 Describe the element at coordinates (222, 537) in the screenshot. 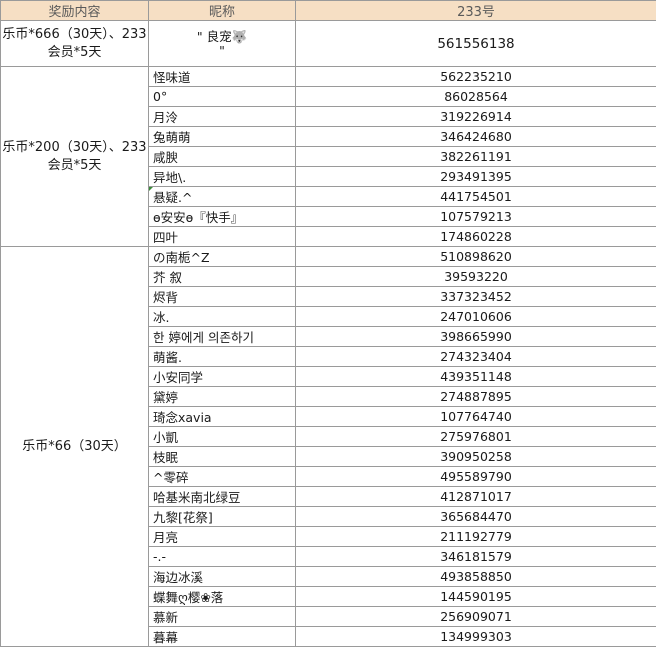

I see `nickname-cell: 月亮` at that location.